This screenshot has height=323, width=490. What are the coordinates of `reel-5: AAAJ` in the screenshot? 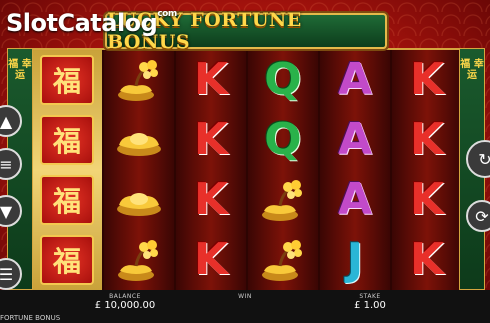 It's located at (355, 170).